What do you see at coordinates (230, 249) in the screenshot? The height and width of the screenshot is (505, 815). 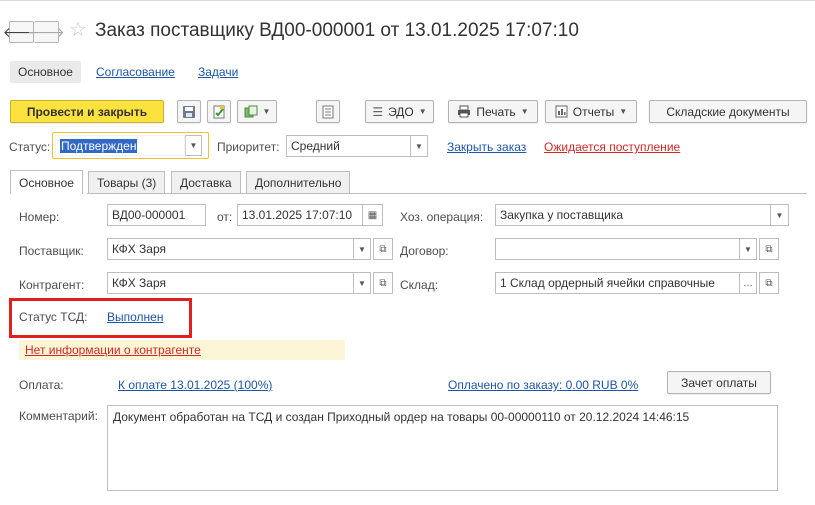 I see `supplier-value: КФХ Заря` at bounding box center [230, 249].